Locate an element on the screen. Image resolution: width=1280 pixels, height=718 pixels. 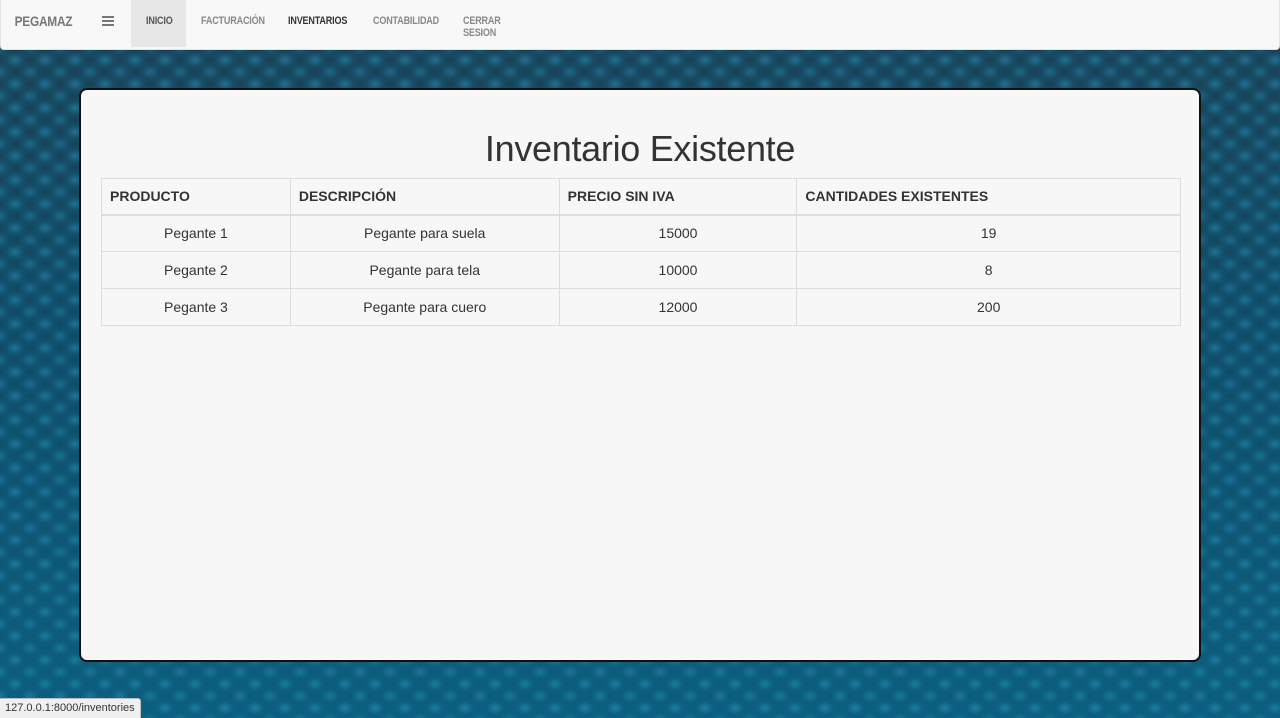
nav-item-inicio: INICIO is located at coordinates (158, 23).